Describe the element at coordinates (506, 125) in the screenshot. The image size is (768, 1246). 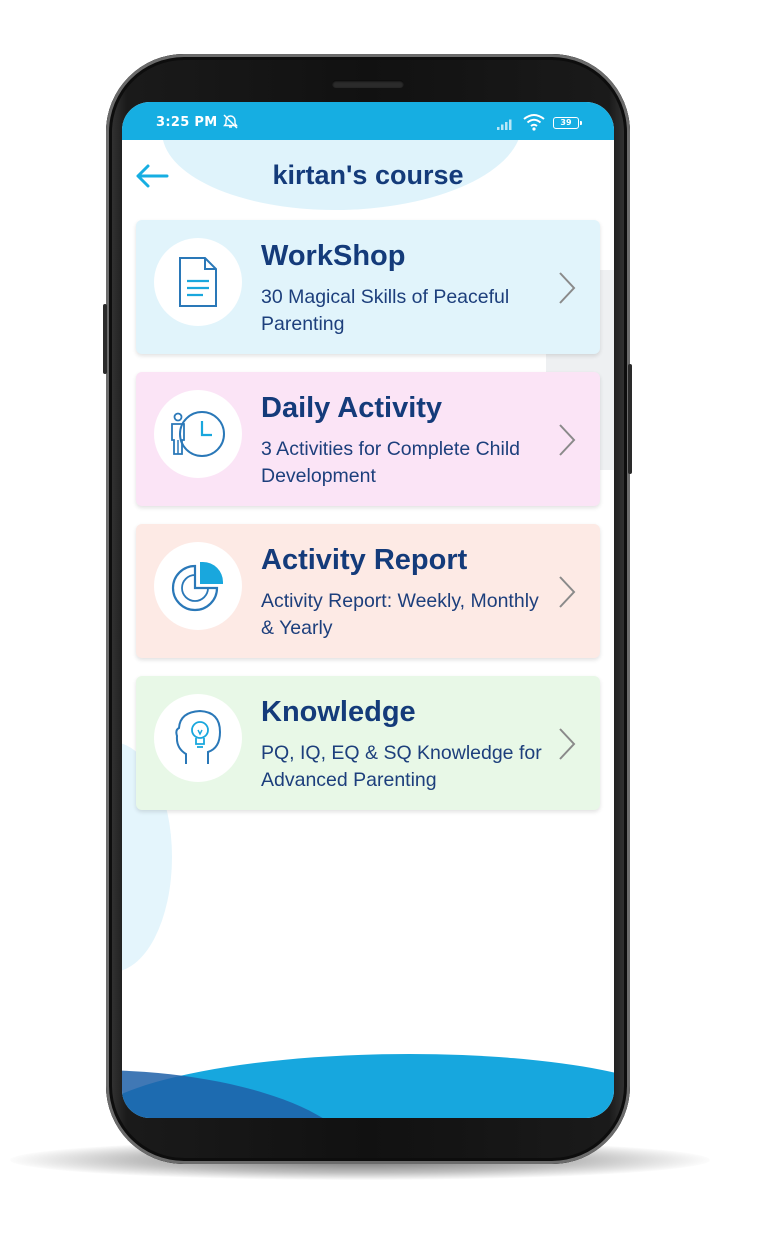
I see `signal-icon` at that location.